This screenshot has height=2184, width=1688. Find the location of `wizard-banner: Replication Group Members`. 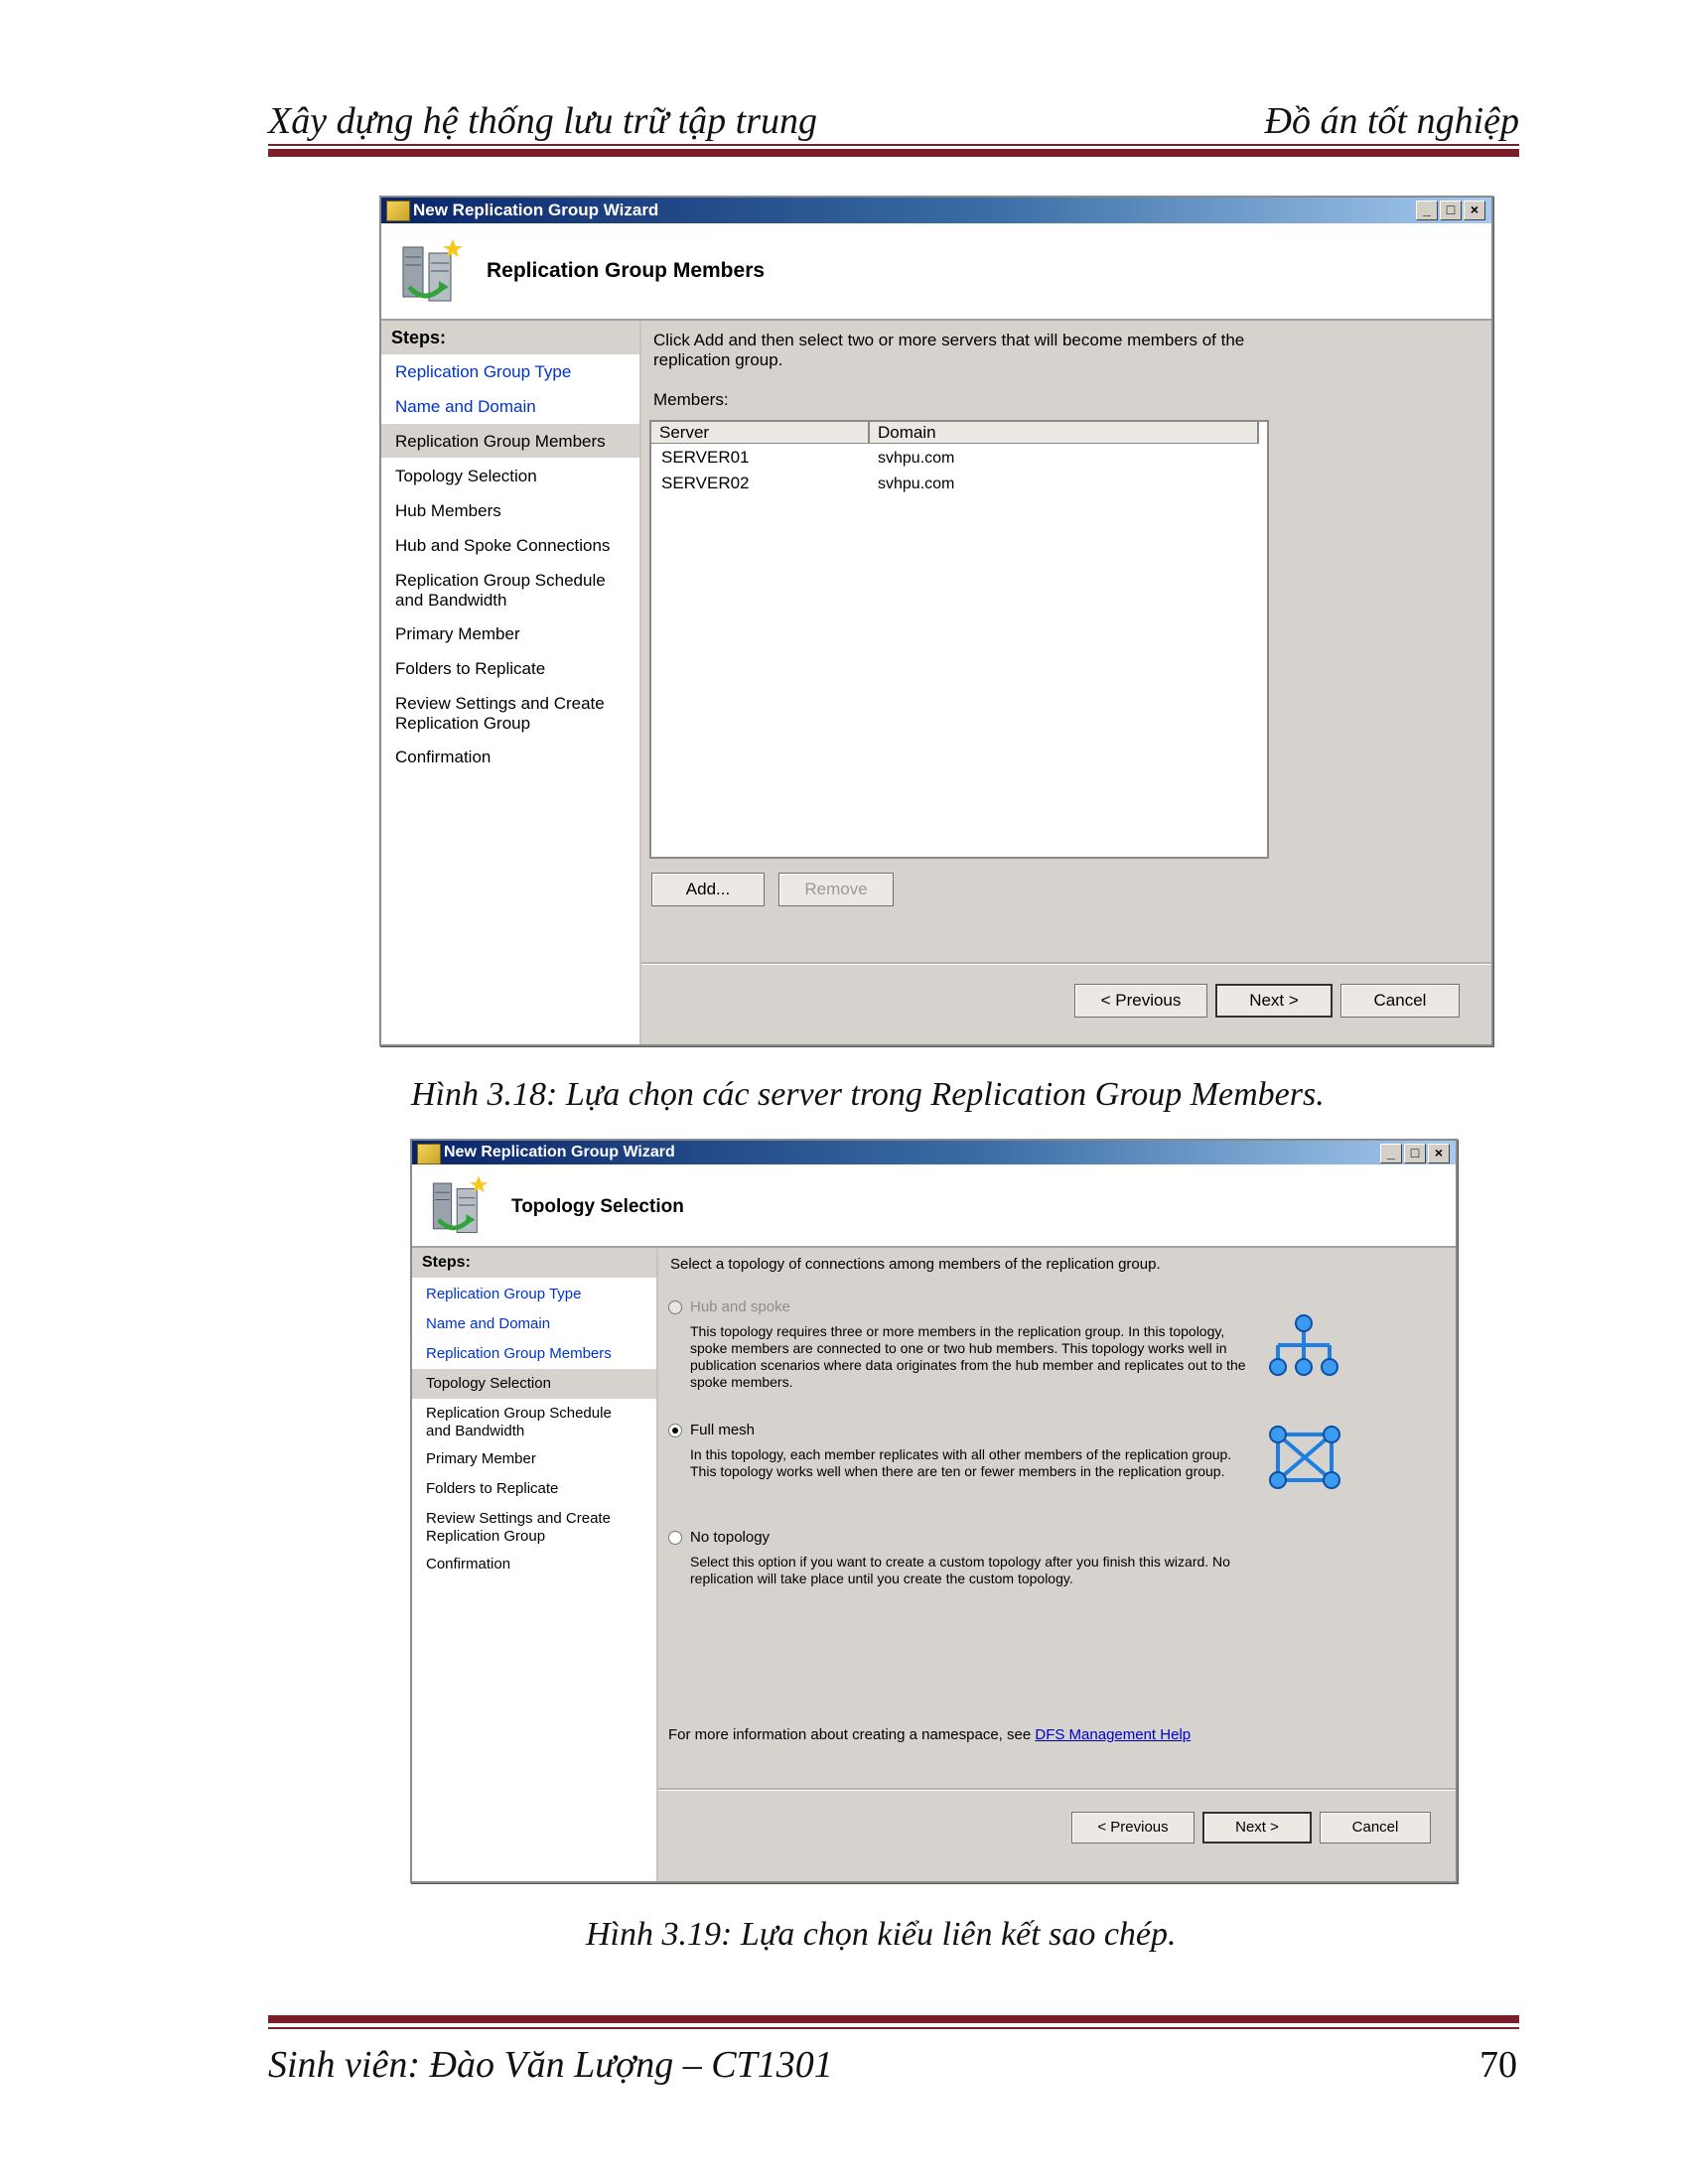

wizard-banner: Replication Group Members is located at coordinates (936, 272).